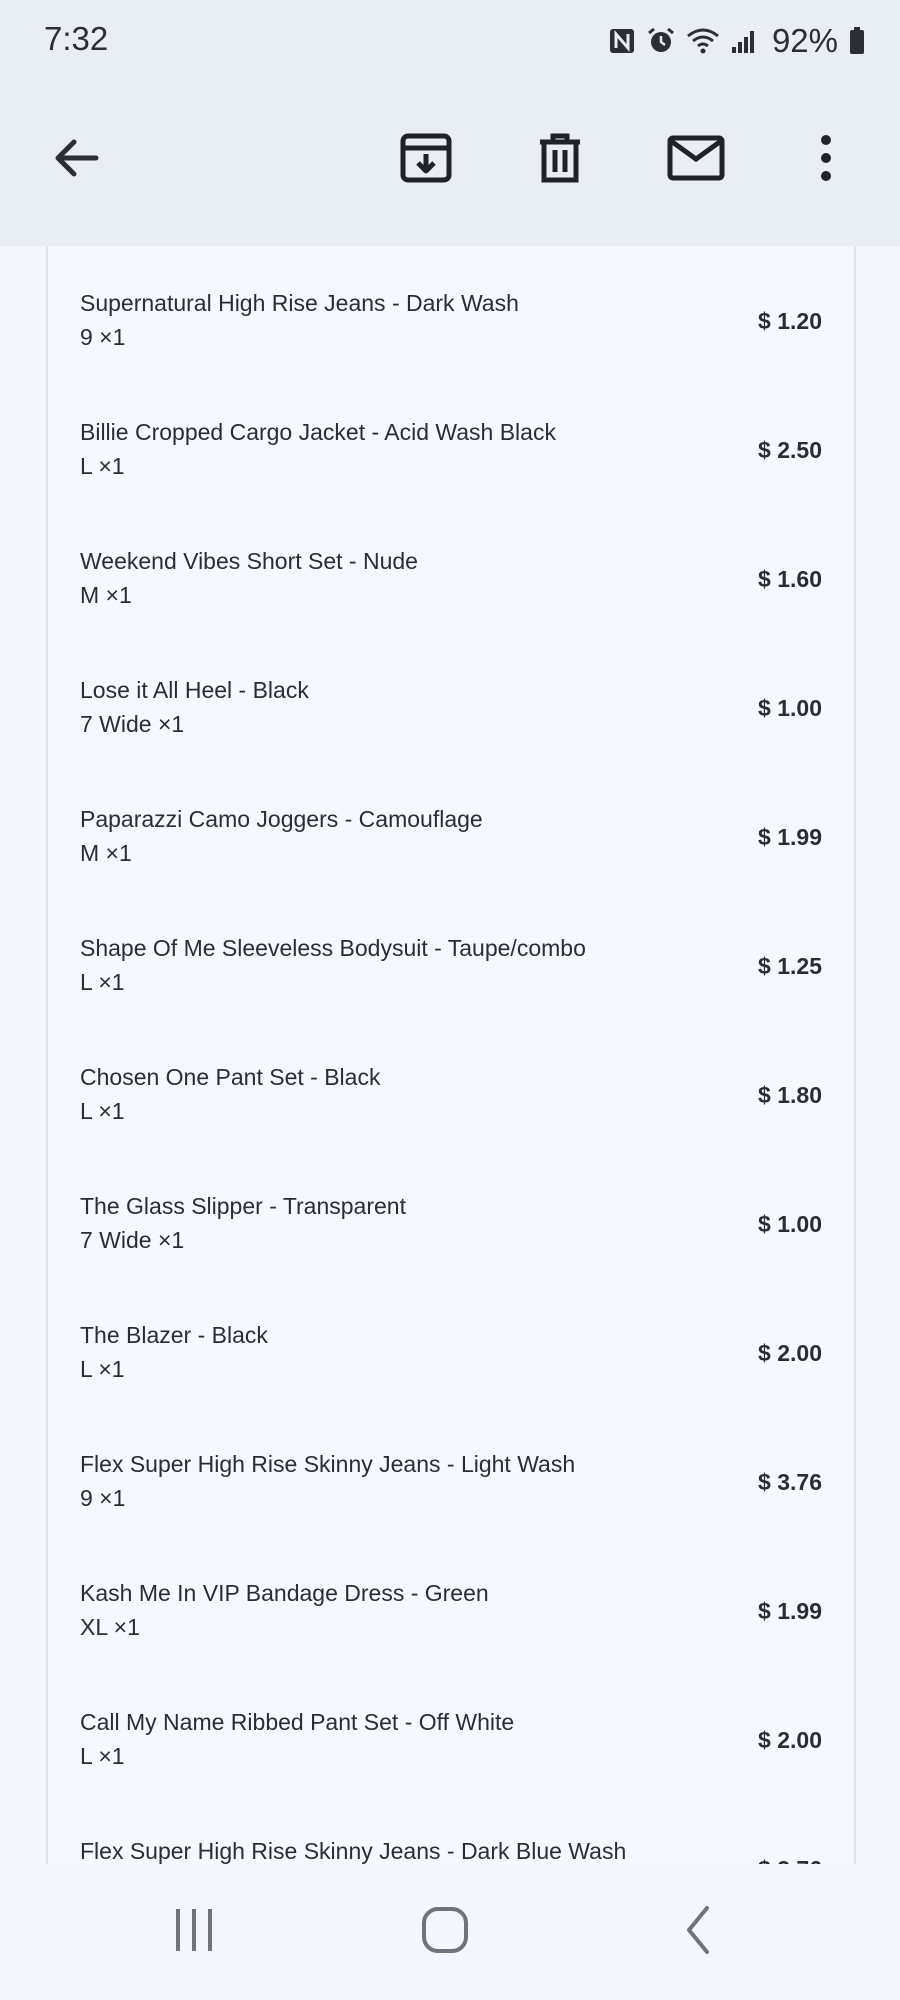 This screenshot has height=2000, width=900. I want to click on recents-icon, so click(194, 1932).